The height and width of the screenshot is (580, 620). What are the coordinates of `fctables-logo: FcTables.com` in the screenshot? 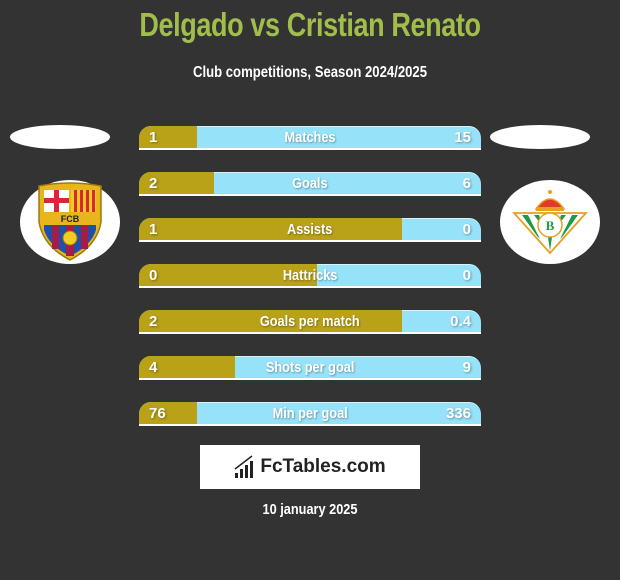 It's located at (310, 467).